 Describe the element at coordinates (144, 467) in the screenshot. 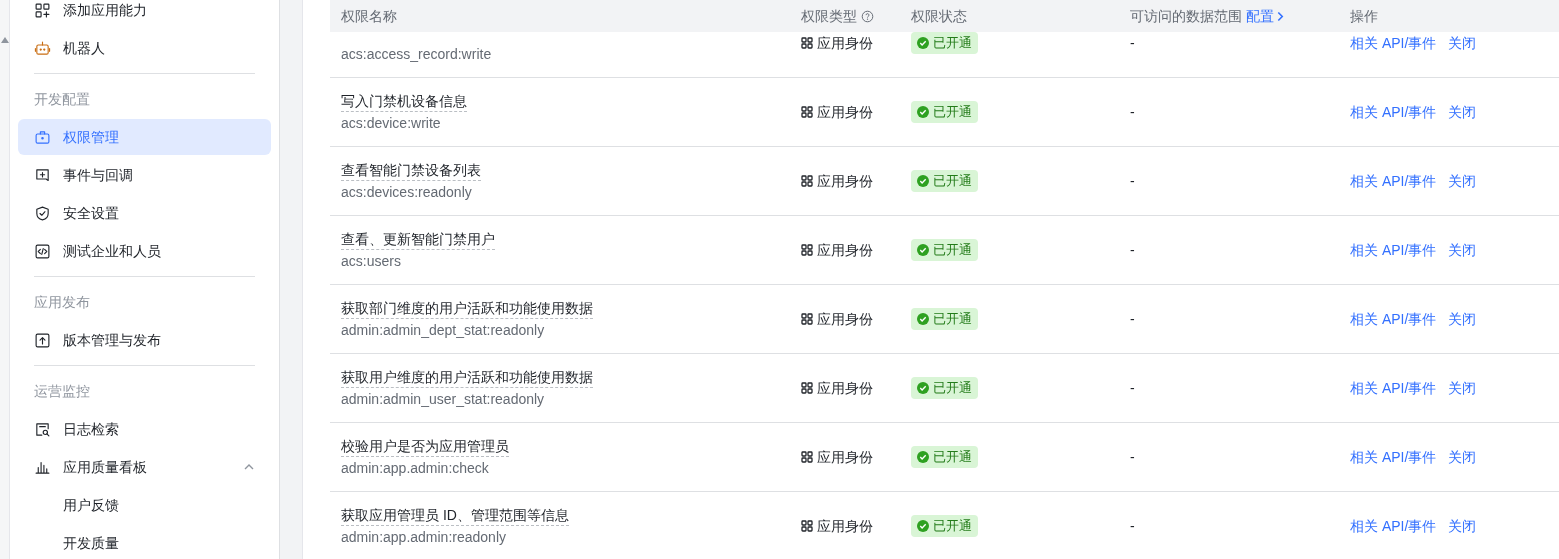

I see `sidebar-item: 应用质量看板` at that location.